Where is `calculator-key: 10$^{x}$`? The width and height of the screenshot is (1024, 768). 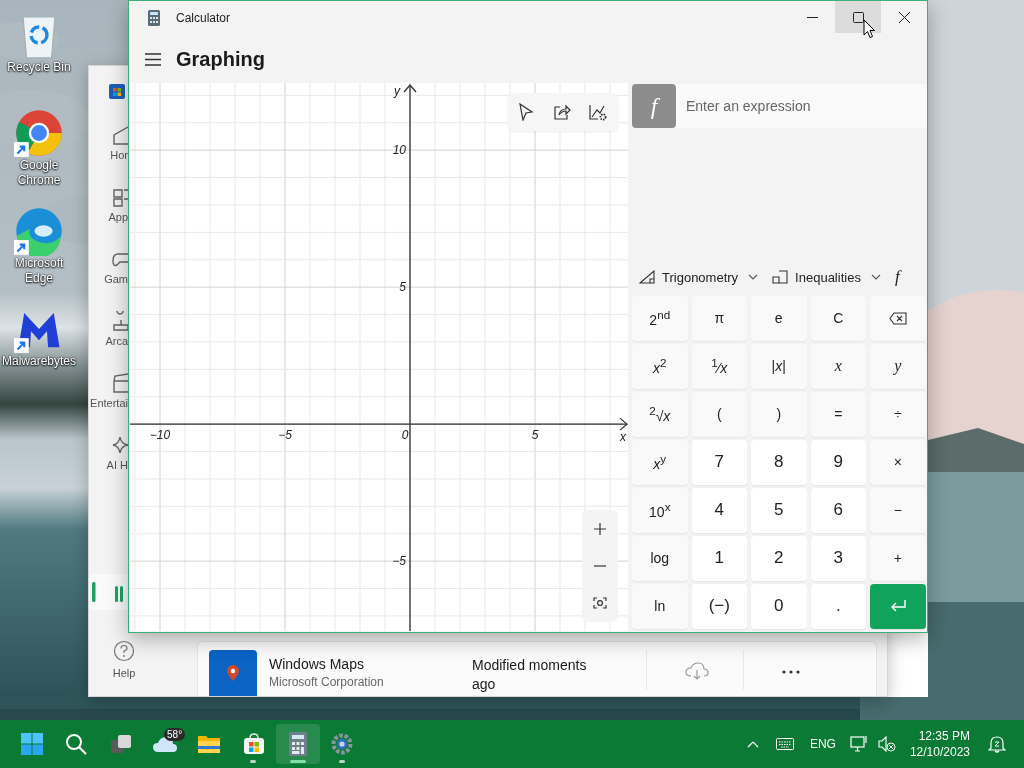 calculator-key: 10$^{x}$ is located at coordinates (660, 510).